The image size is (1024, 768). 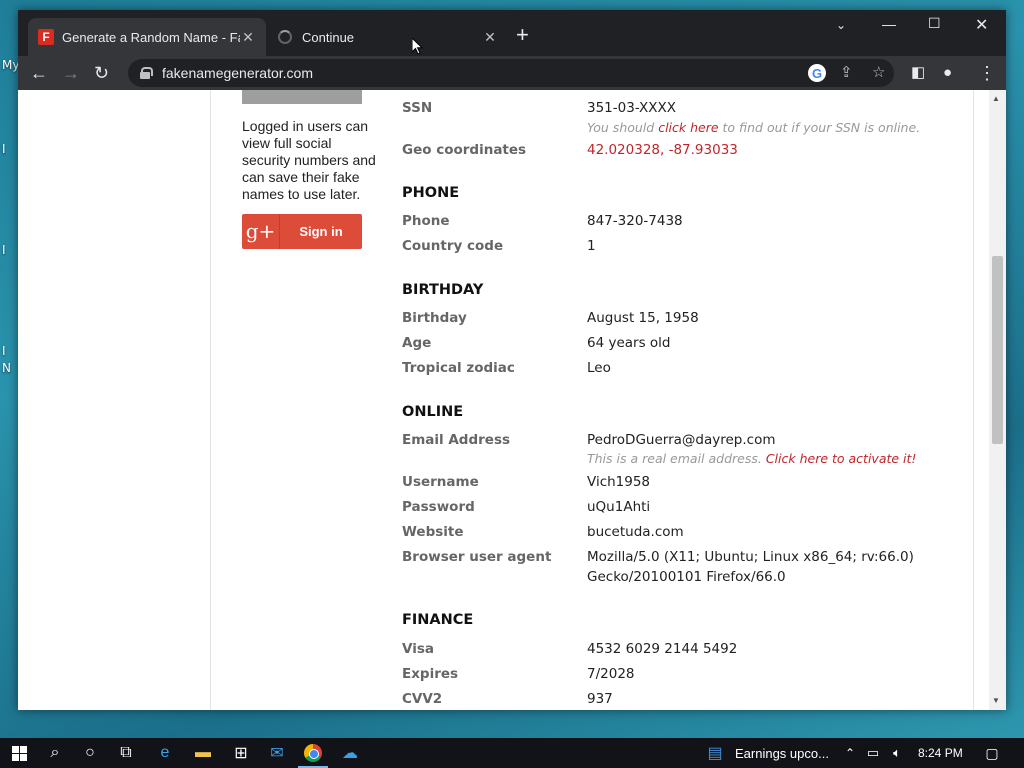 I want to click on store-icon: ⊞, so click(x=241, y=753).